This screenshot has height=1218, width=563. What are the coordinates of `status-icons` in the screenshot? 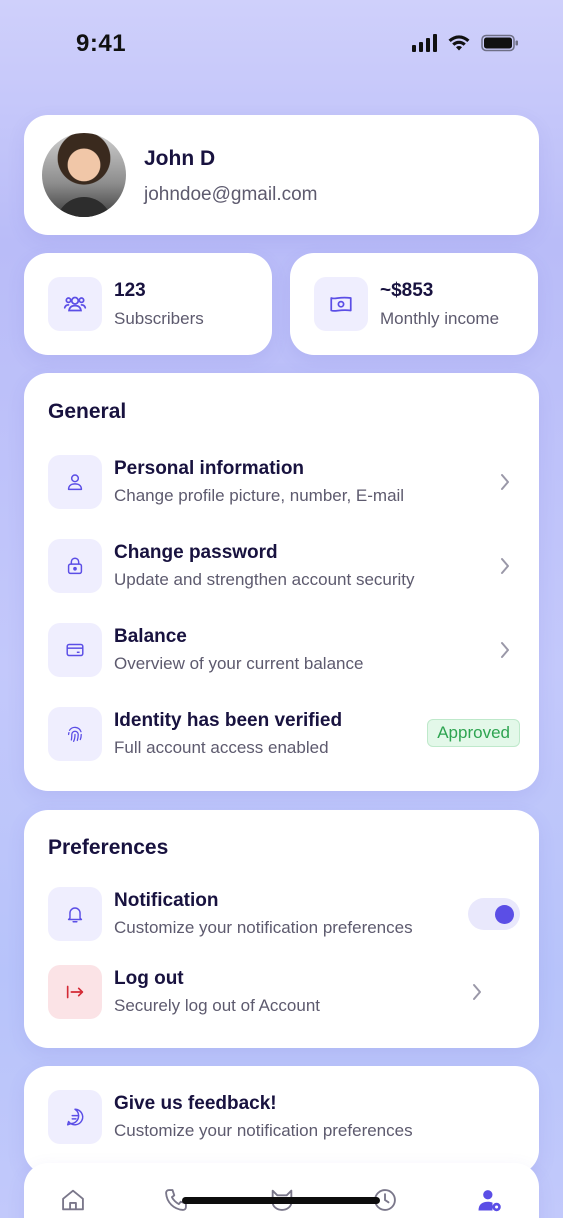 It's located at (465, 43).